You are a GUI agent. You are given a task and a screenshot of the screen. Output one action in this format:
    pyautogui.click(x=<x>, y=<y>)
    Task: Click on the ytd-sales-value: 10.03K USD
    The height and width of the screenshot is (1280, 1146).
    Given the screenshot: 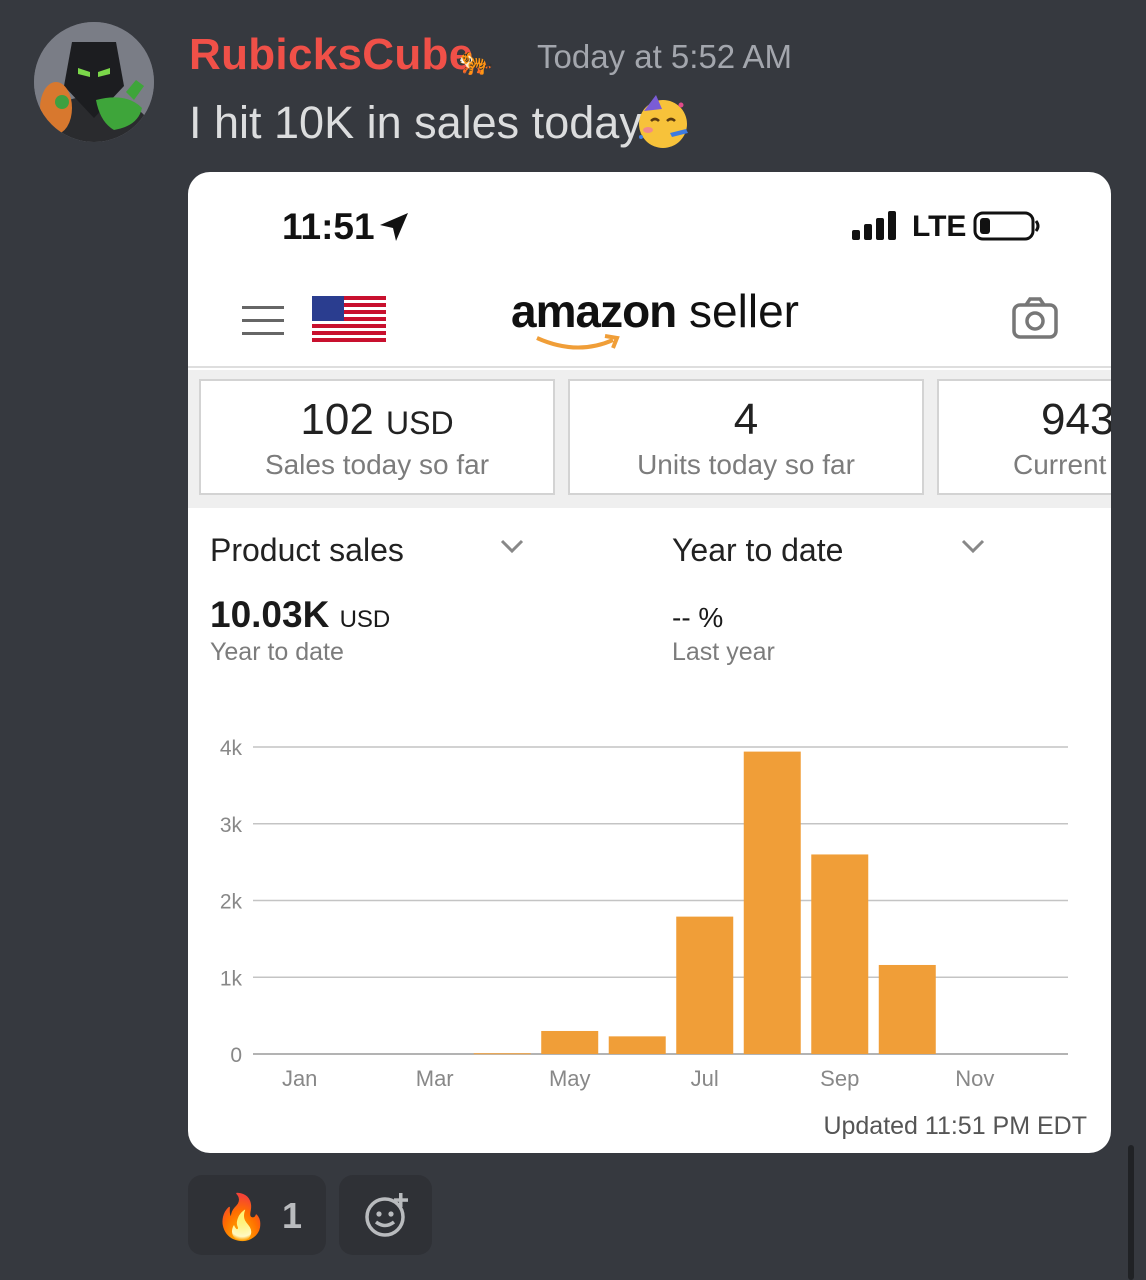 What is the action you would take?
    pyautogui.click(x=300, y=615)
    